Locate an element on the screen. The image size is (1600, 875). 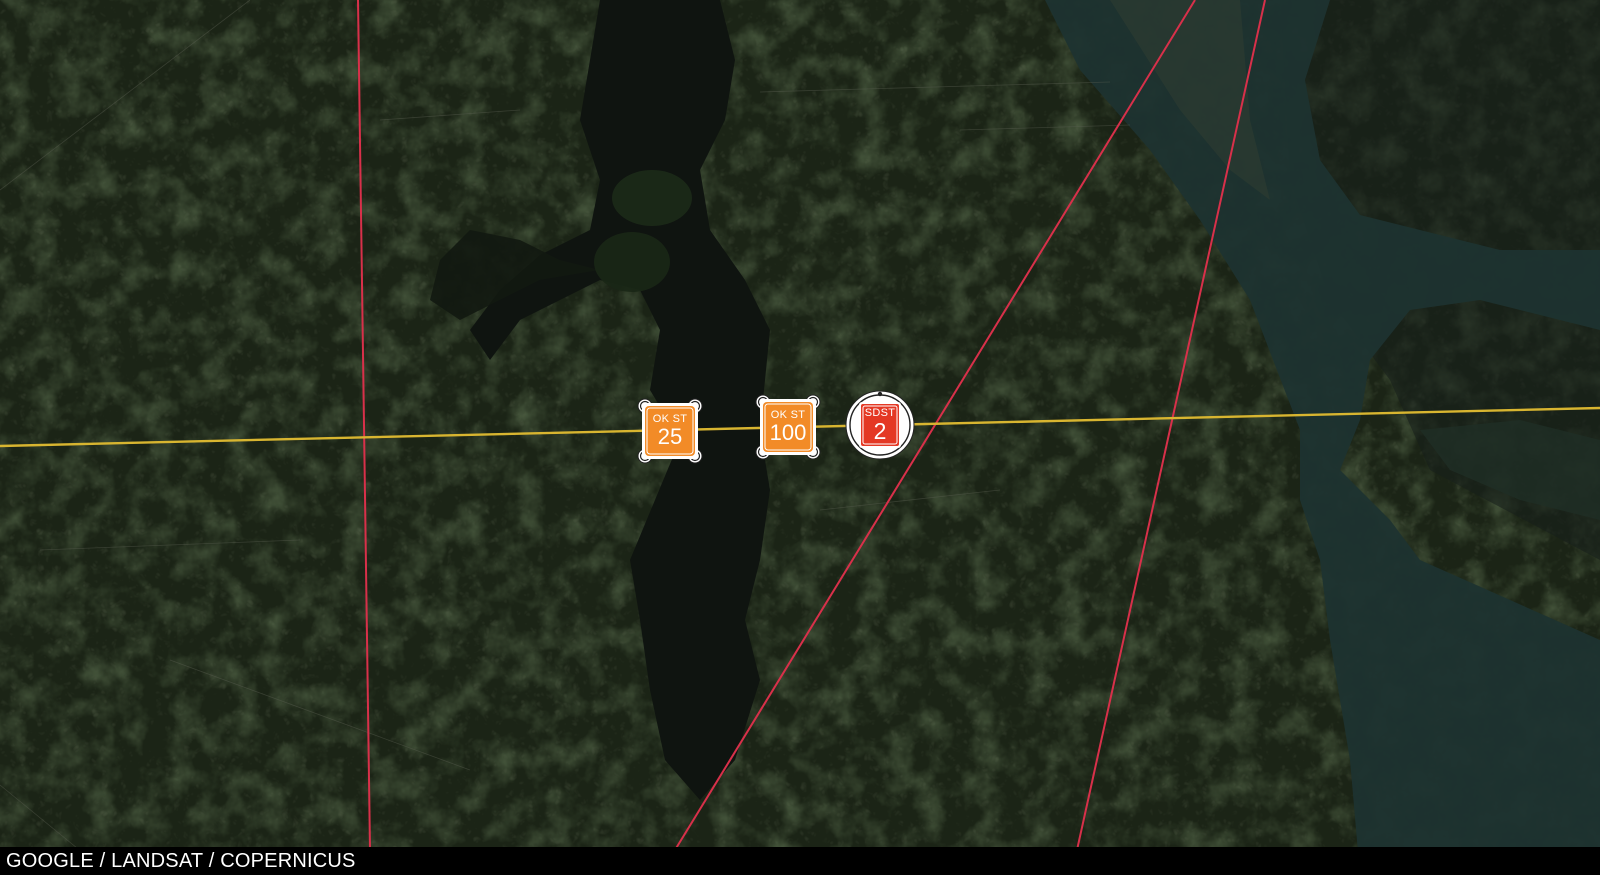
marker-number: 2 is located at coordinates (880, 430).